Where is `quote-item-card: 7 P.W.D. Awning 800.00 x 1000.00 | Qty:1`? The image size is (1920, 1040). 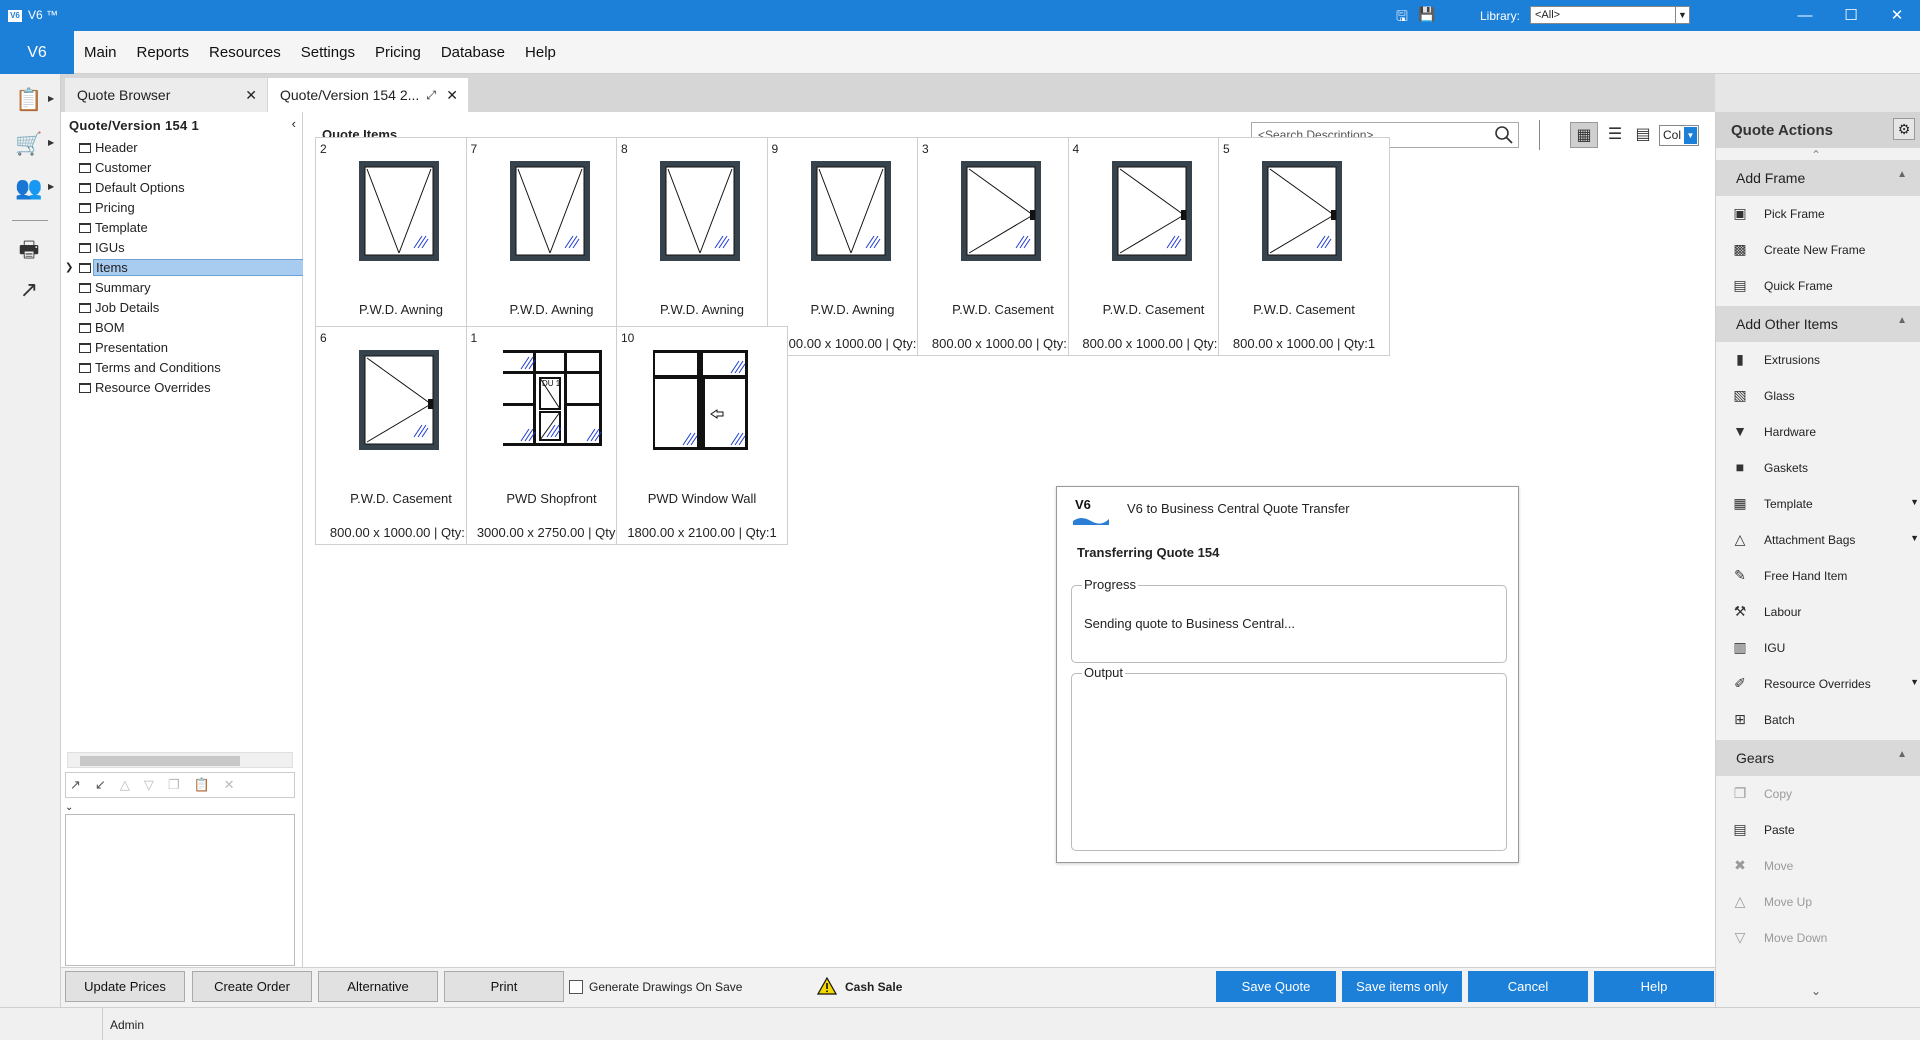 quote-item-card: 7 P.W.D. Awning 800.00 x 1000.00 | Qty:1 is located at coordinates (551, 246).